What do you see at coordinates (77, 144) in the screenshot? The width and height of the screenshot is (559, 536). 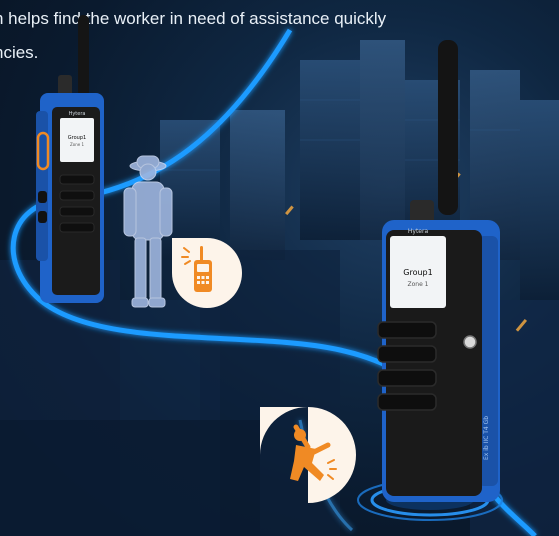 I see `left-radio-screen-zone: Zone 1` at bounding box center [77, 144].